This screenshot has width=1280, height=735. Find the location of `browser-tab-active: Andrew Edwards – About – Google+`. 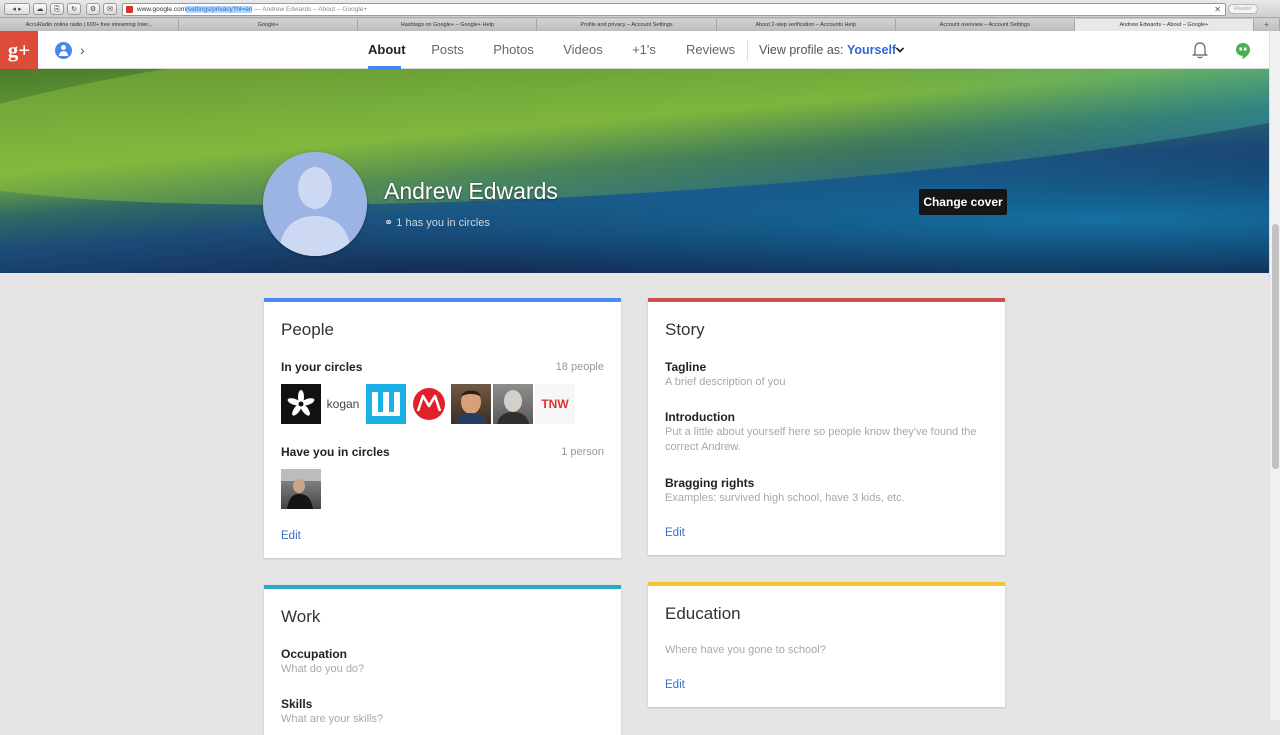

browser-tab-active: Andrew Edwards – About – Google+ is located at coordinates (1164, 25).